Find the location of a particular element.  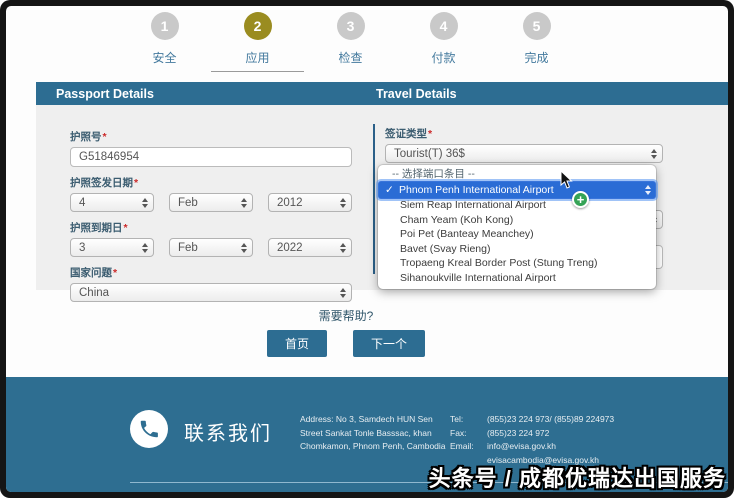

country-label: 国家问题* is located at coordinates (94, 273).